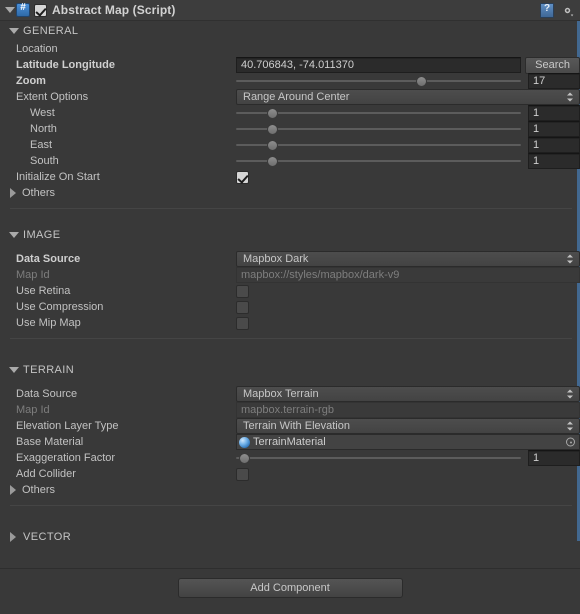 The width and height of the screenshot is (580, 614). Describe the element at coordinates (13, 235) in the screenshot. I see `image-foldout-arrow` at that location.